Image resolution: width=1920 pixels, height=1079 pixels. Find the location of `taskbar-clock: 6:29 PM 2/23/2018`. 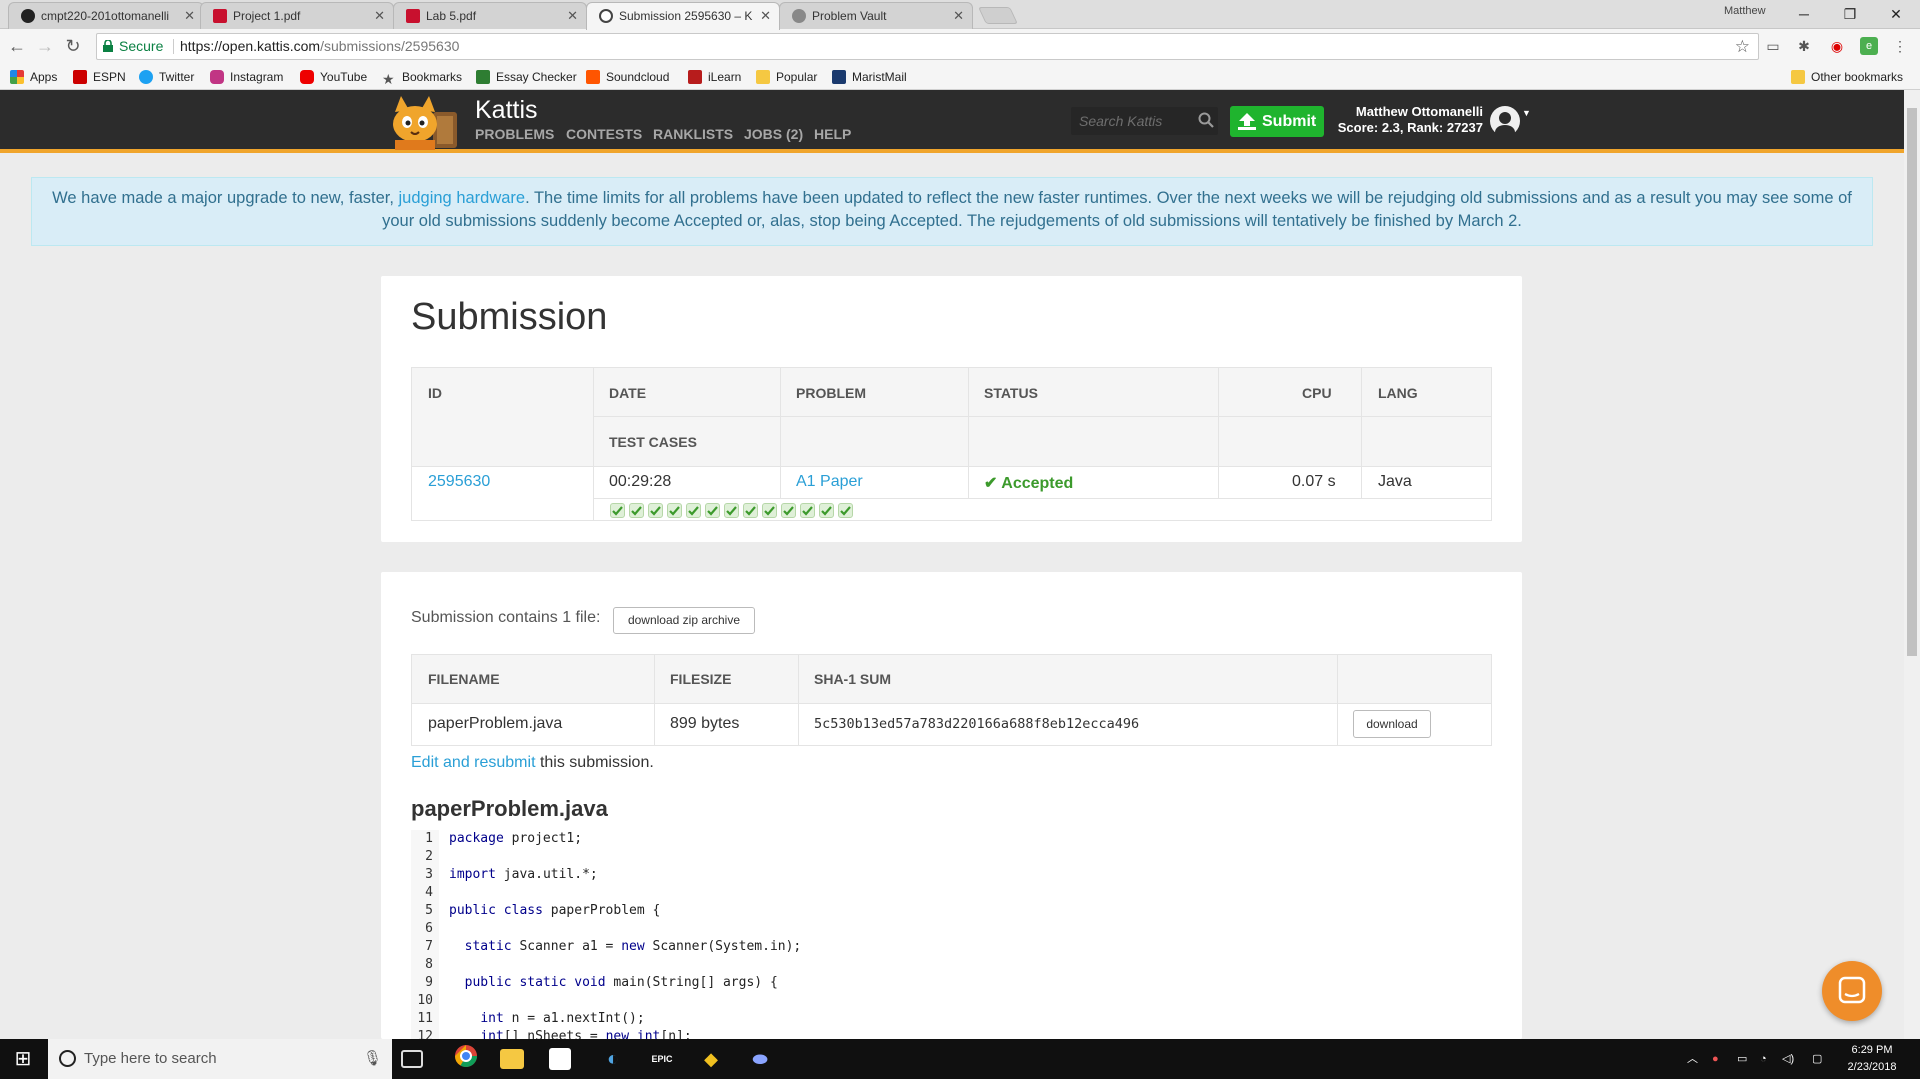

taskbar-clock: 6:29 PM 2/23/2018 is located at coordinates (1872, 1059).